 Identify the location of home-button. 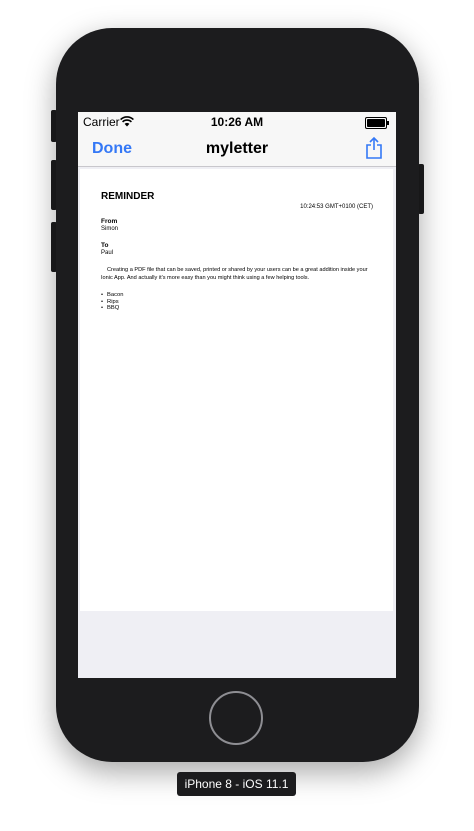
(236, 718).